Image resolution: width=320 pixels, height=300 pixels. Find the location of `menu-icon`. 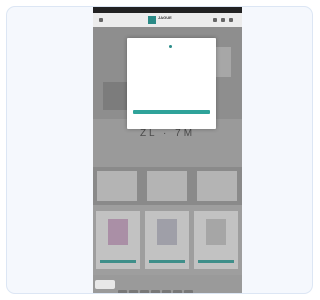

menu-icon is located at coordinates (101, 20).